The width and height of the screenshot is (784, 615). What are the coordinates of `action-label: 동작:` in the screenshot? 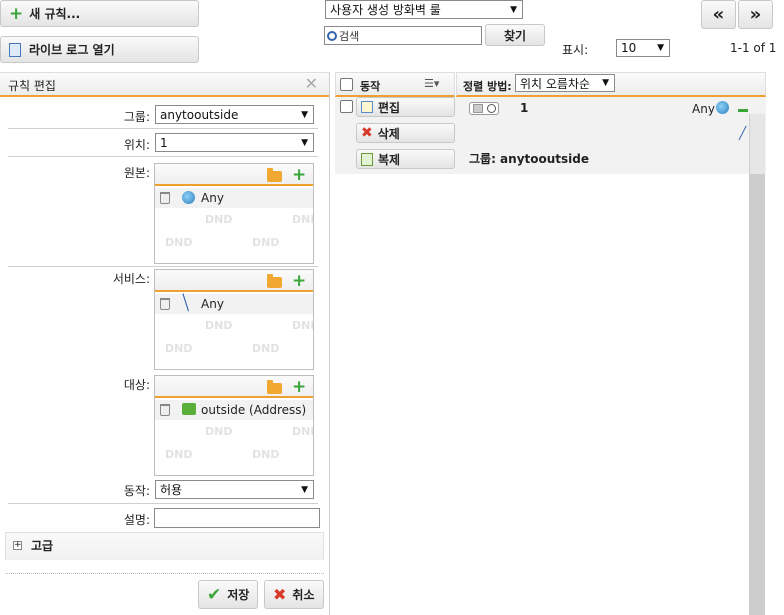 It's located at (136, 491).